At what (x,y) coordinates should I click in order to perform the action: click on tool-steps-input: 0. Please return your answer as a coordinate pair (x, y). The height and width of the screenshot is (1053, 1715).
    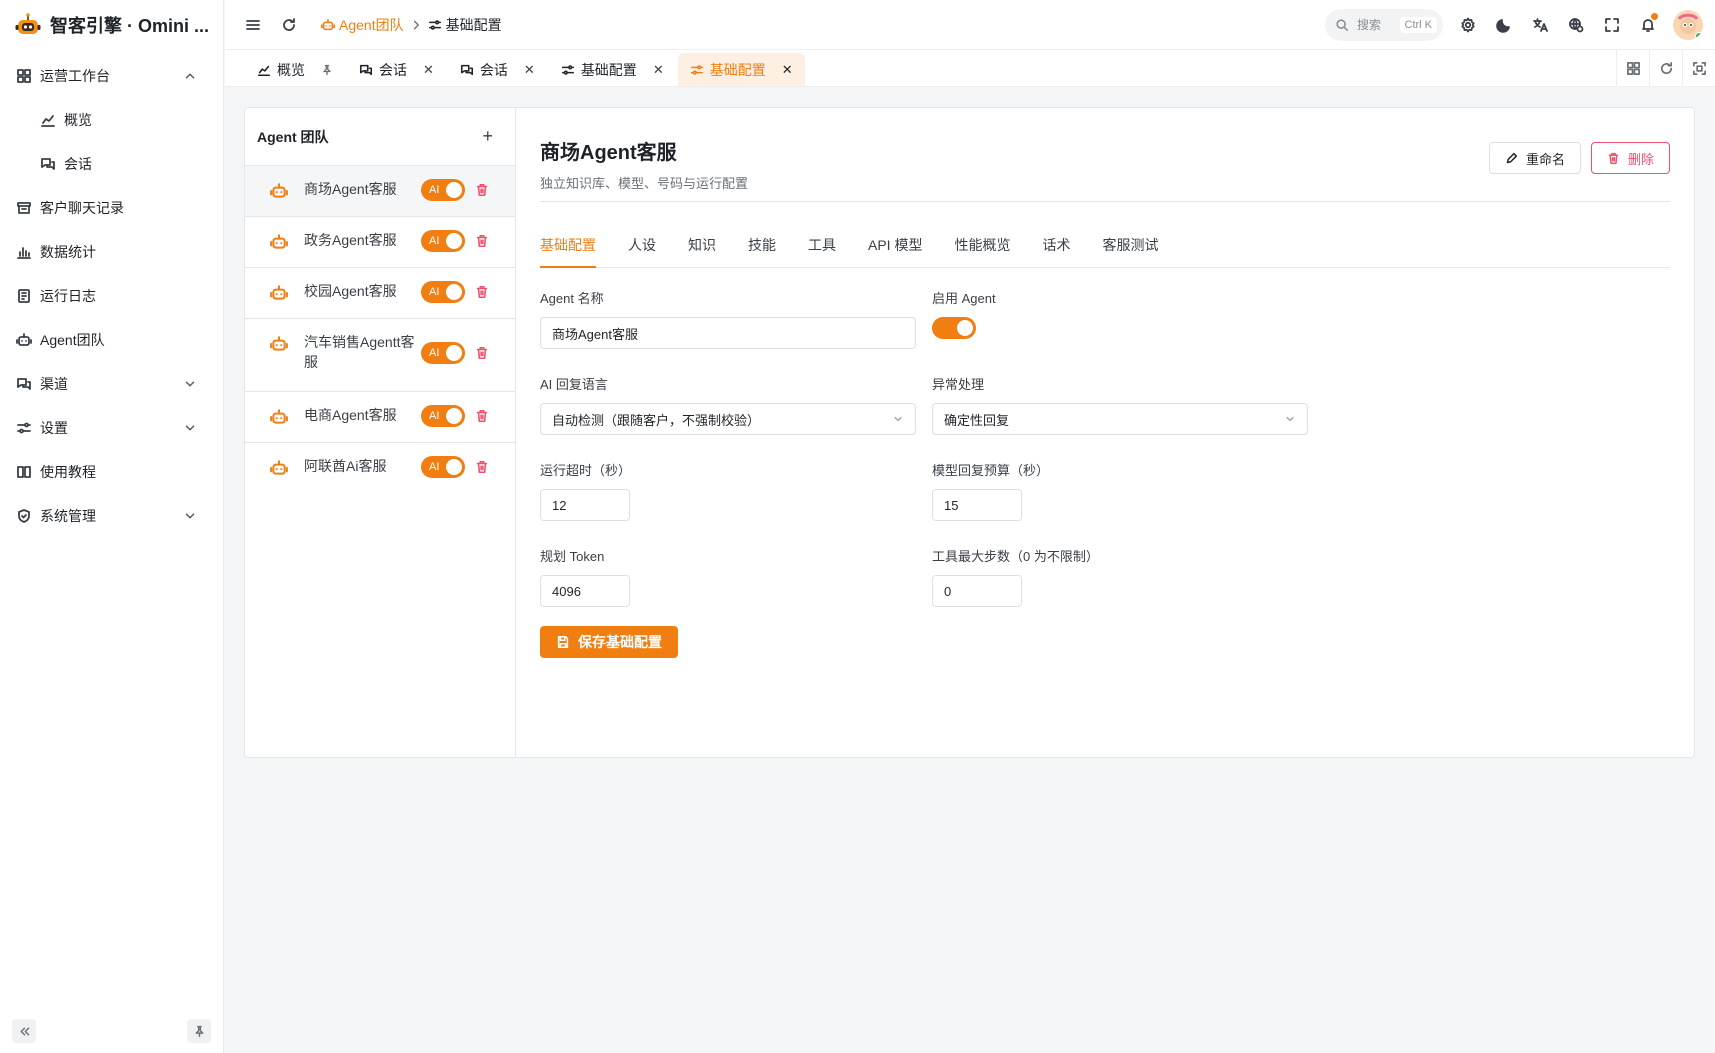
    Looking at the image, I should click on (977, 591).